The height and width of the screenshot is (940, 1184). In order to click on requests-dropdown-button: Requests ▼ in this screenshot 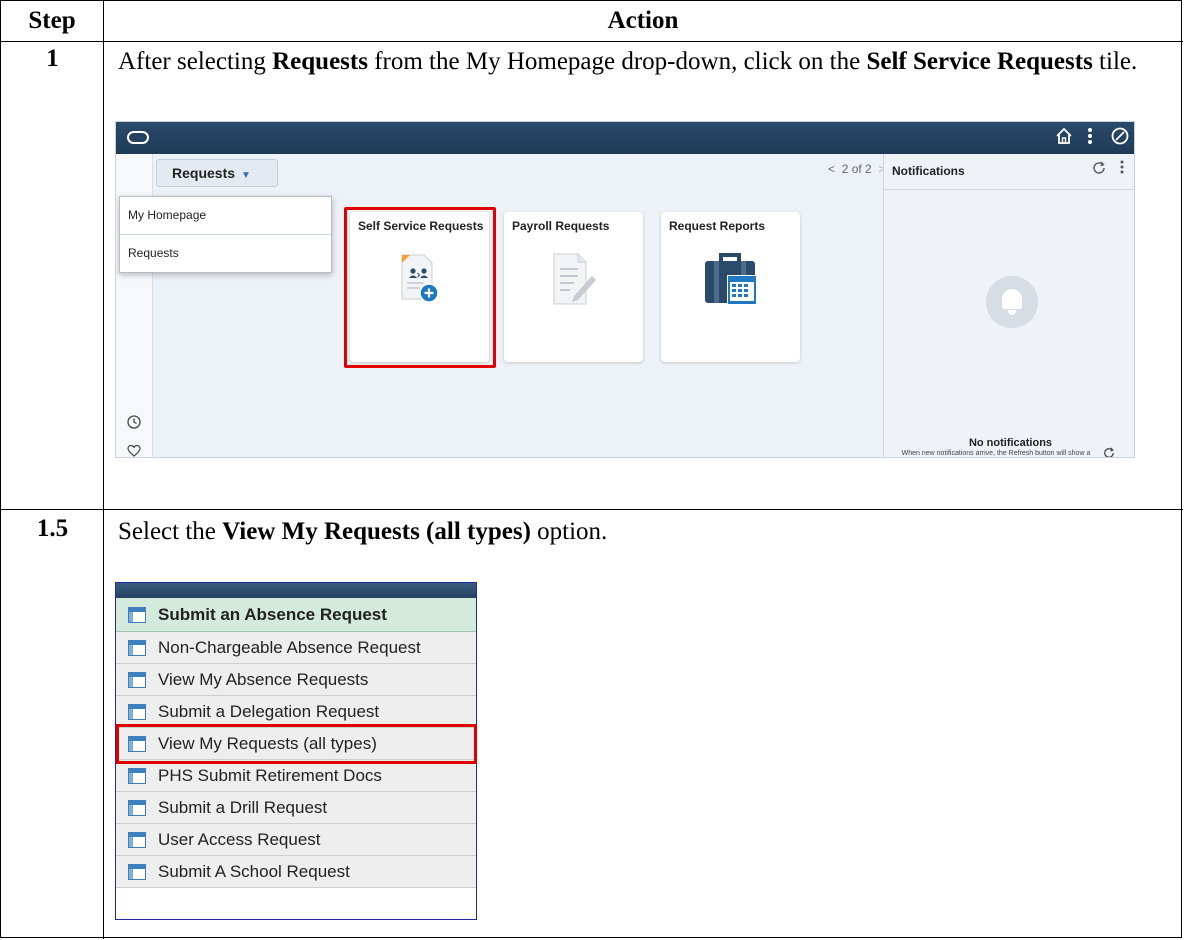, I will do `click(217, 173)`.